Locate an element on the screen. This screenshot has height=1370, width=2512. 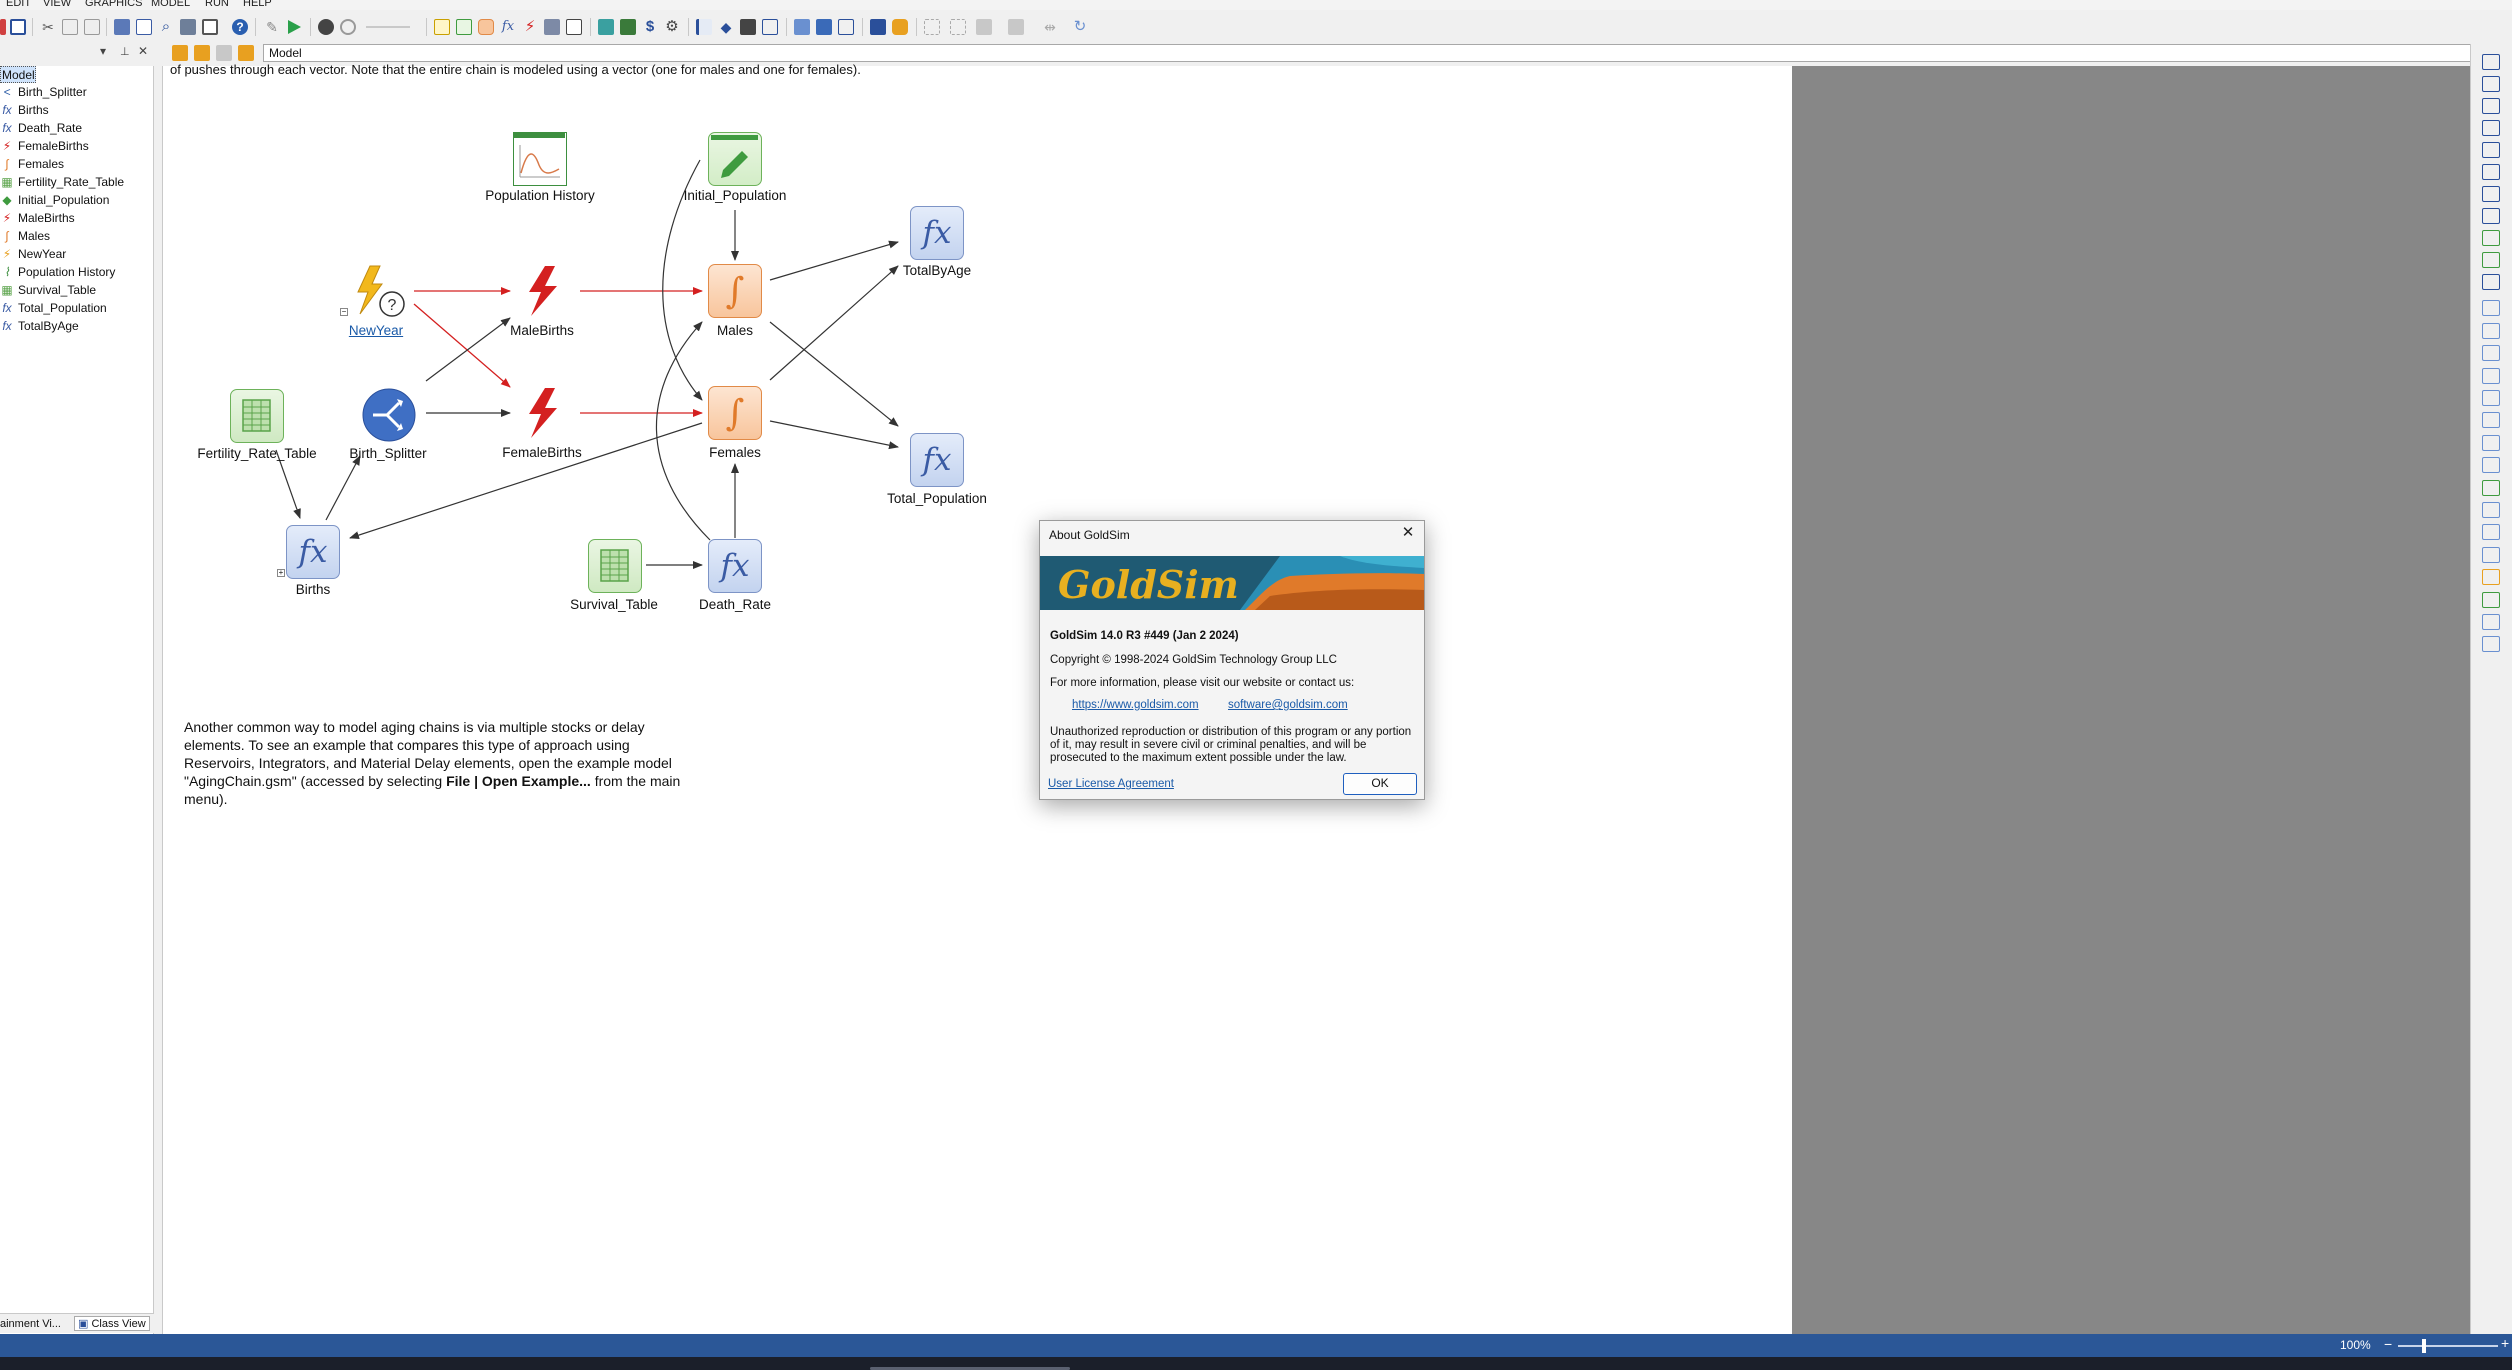
table-control-icon is located at coordinates (2491, 420).